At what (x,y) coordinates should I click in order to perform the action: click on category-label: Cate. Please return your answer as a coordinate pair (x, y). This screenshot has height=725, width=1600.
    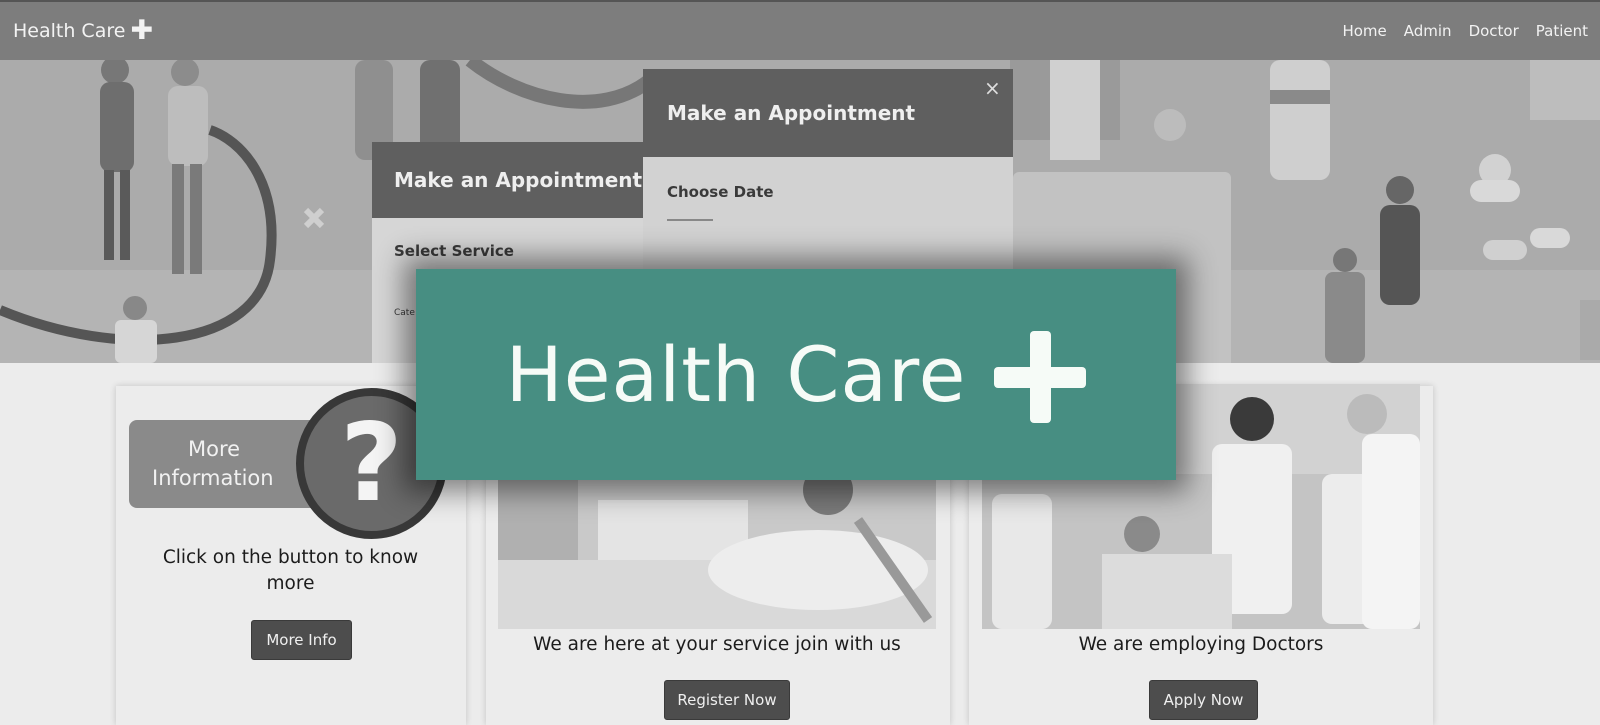
    Looking at the image, I should click on (404, 313).